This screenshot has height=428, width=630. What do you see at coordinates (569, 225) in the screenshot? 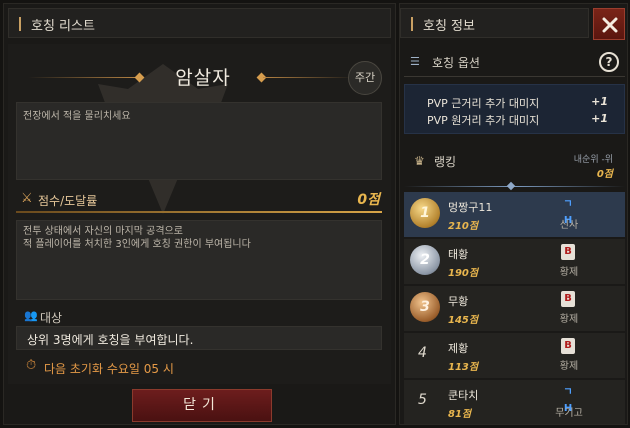
I see `server-name: 신사` at bounding box center [569, 225].